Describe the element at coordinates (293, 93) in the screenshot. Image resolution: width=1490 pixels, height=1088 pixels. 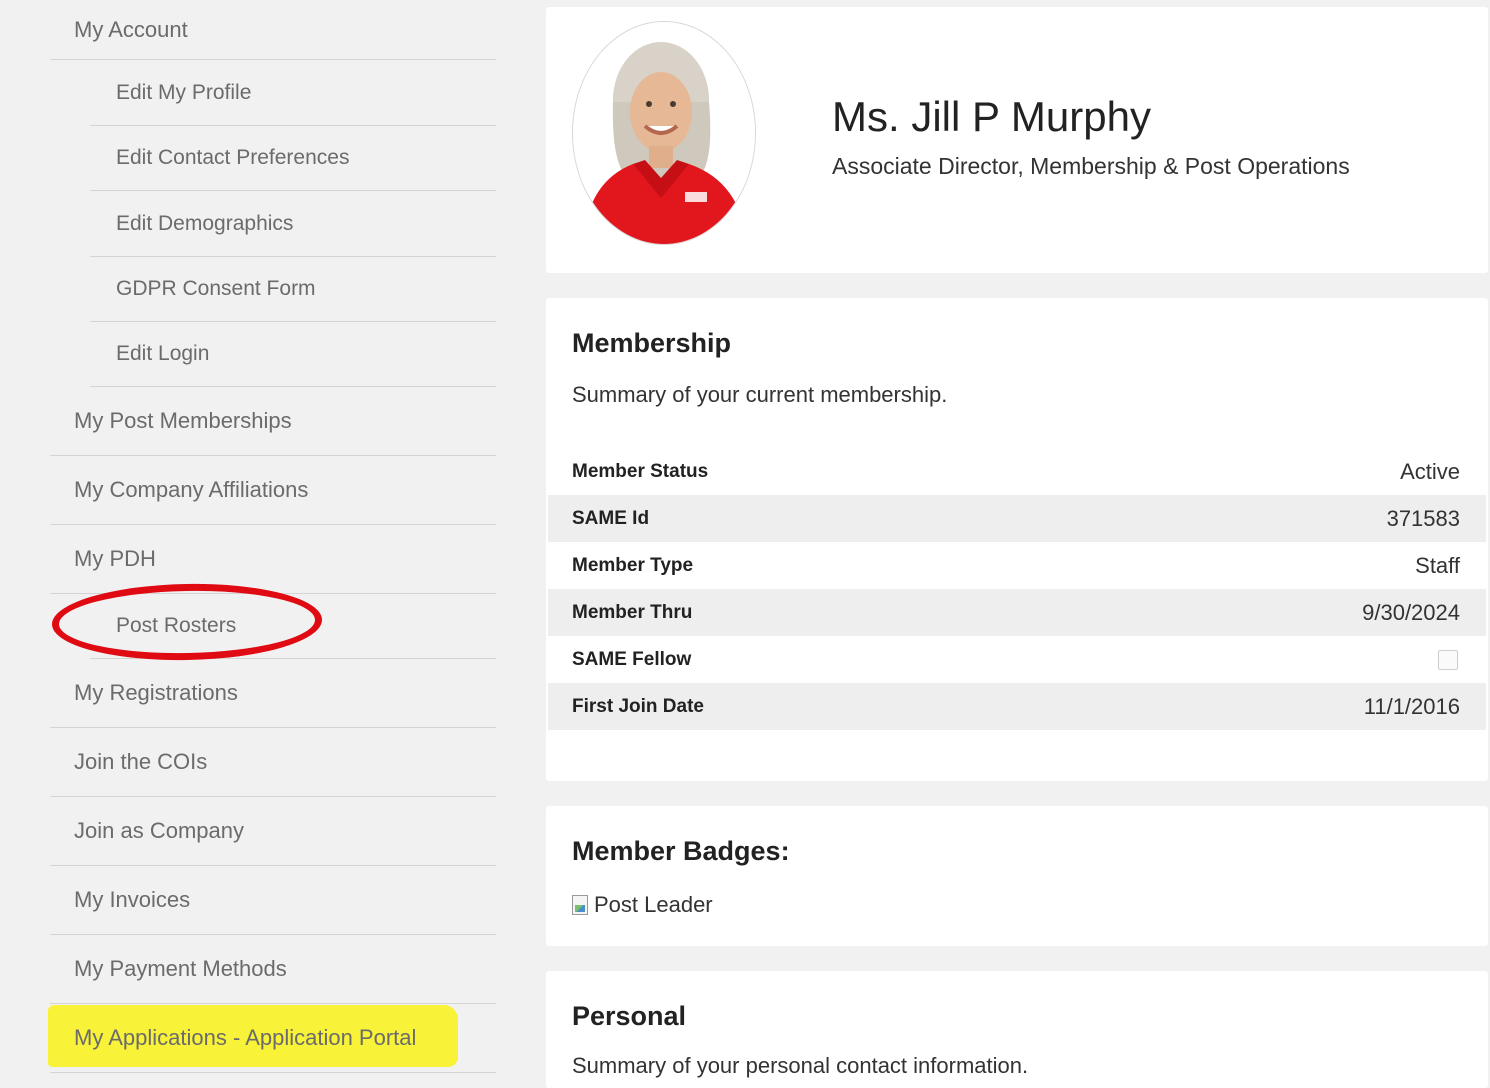
I see `nav-edit-my-profile: Edit My Profile` at that location.